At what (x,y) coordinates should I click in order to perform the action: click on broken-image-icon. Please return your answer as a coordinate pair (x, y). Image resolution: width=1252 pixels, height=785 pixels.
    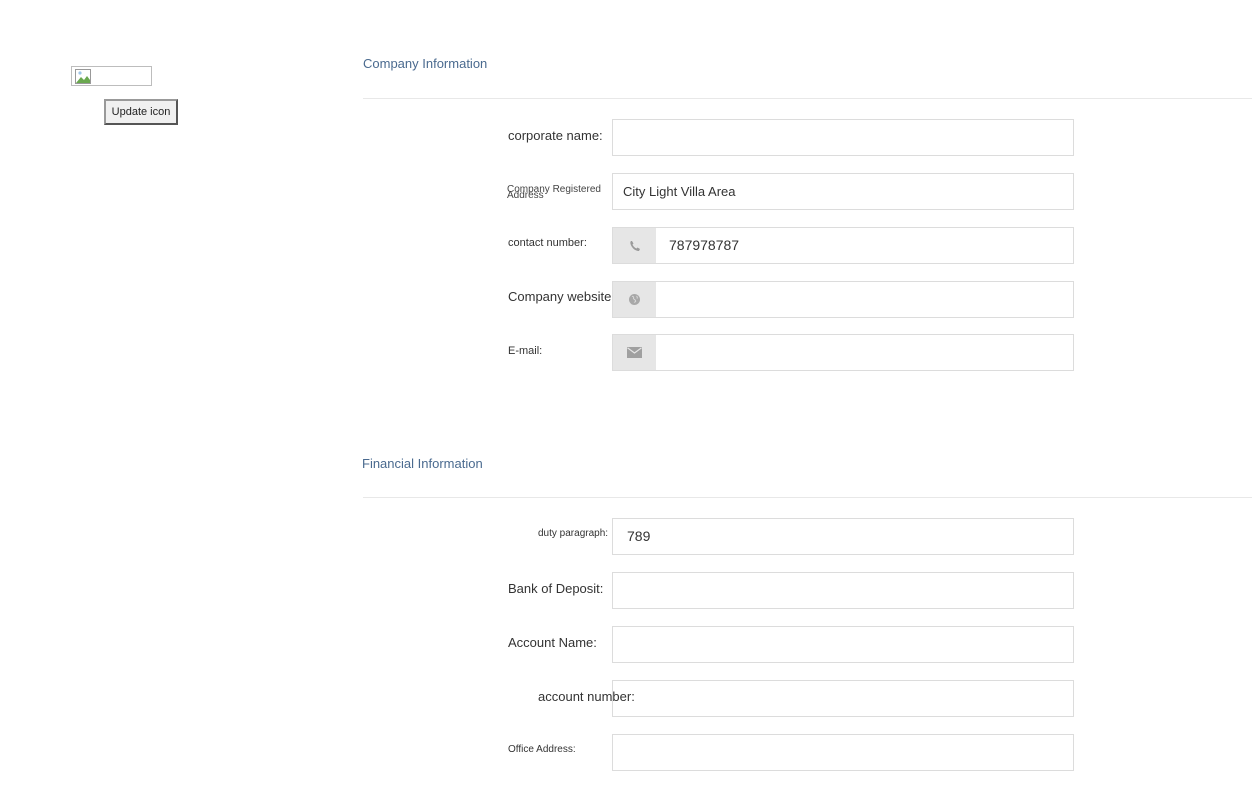
    Looking at the image, I should click on (83, 76).